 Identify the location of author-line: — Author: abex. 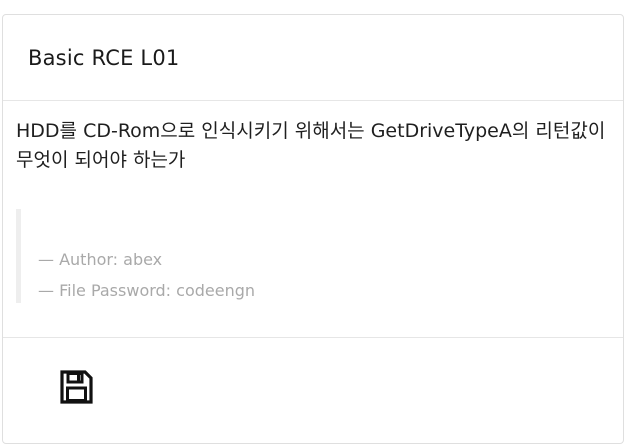
(100, 259).